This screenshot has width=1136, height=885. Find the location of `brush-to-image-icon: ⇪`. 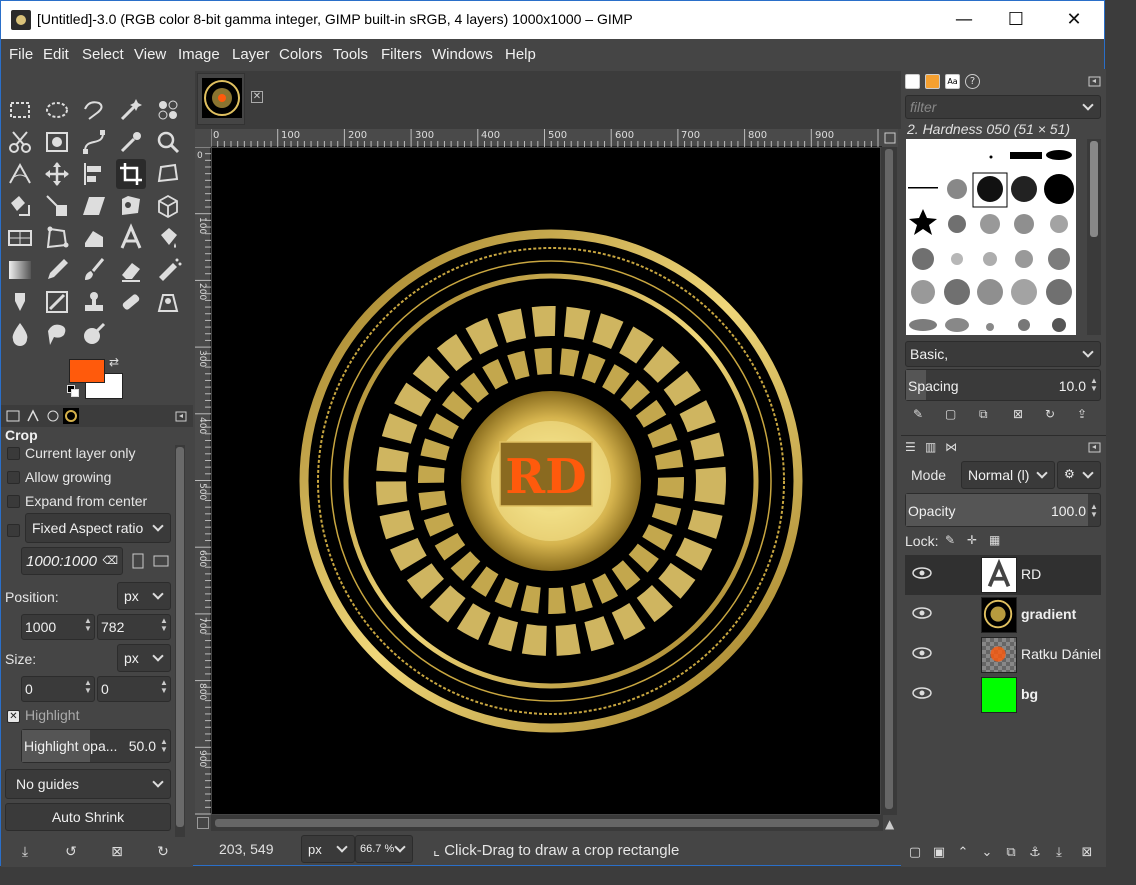

brush-to-image-icon: ⇪ is located at coordinates (1082, 414).